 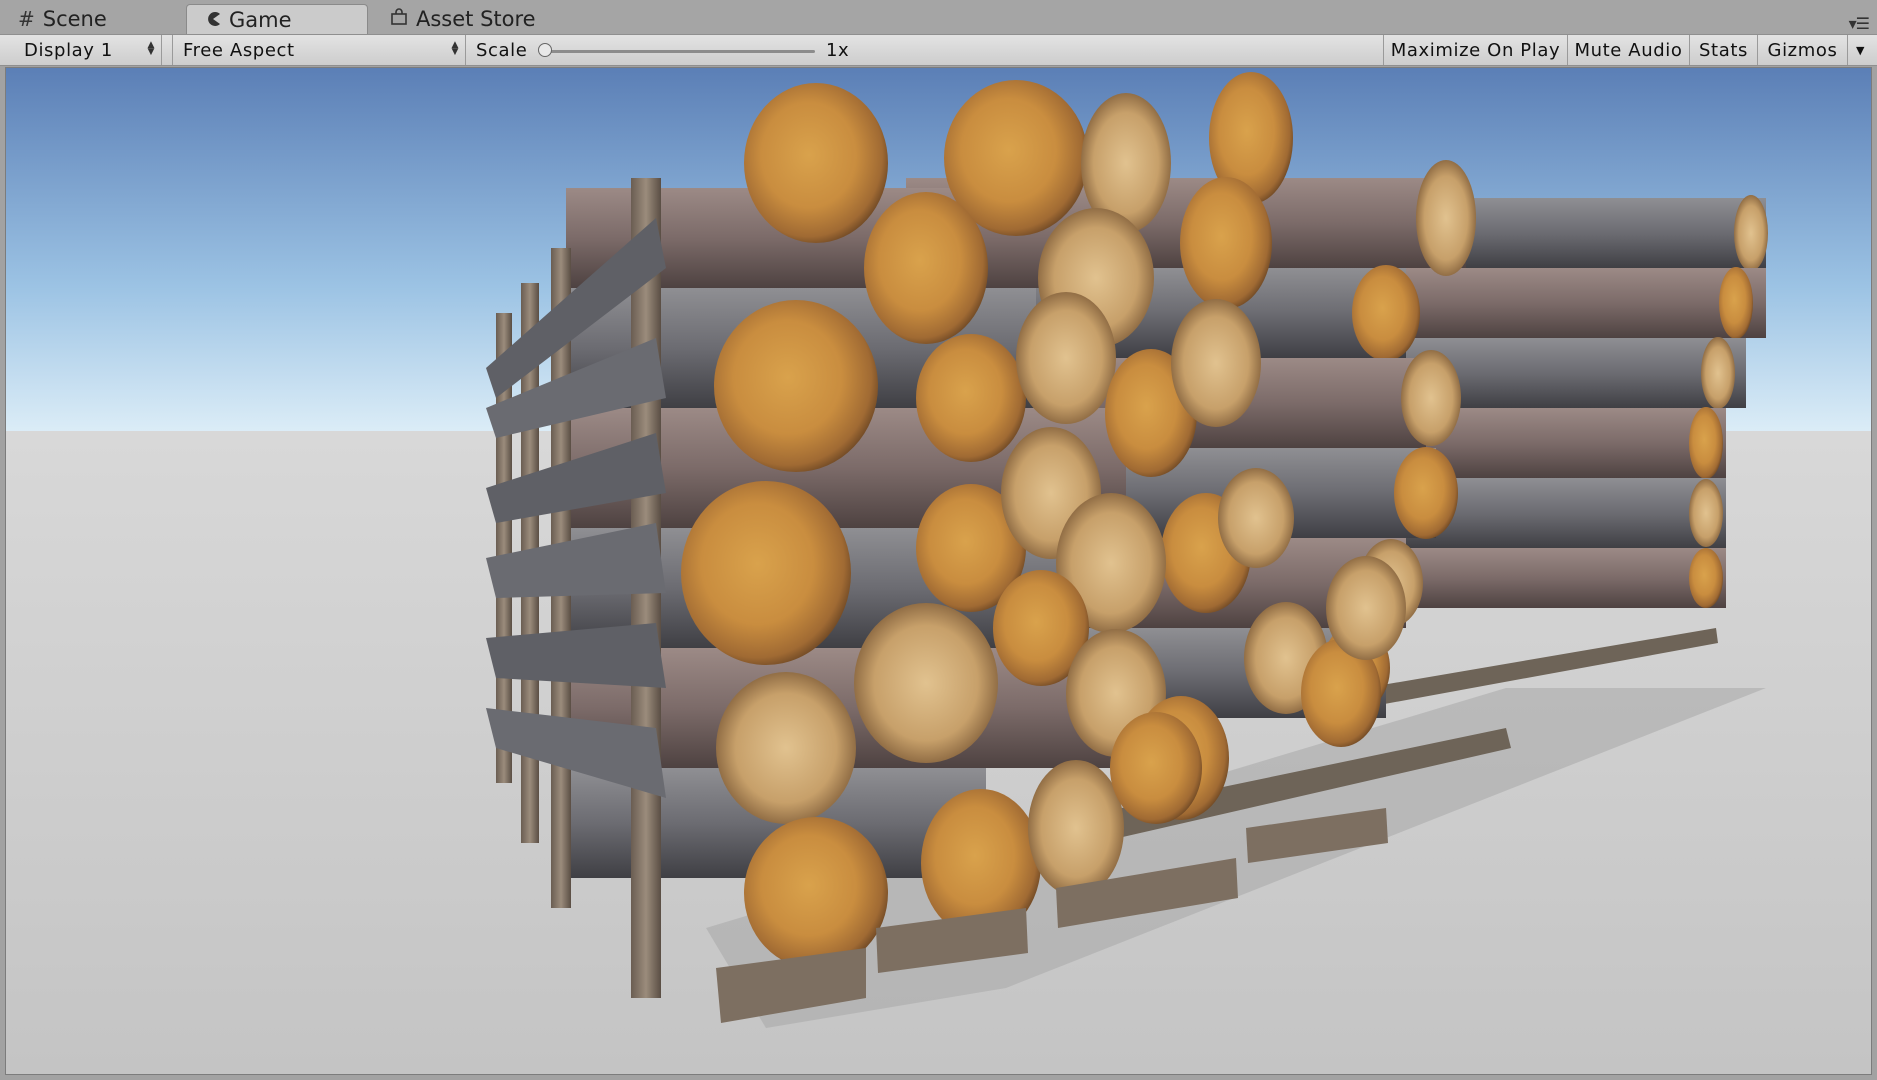 What do you see at coordinates (74, 19) in the screenshot?
I see `tab-scene-label: Scene` at bounding box center [74, 19].